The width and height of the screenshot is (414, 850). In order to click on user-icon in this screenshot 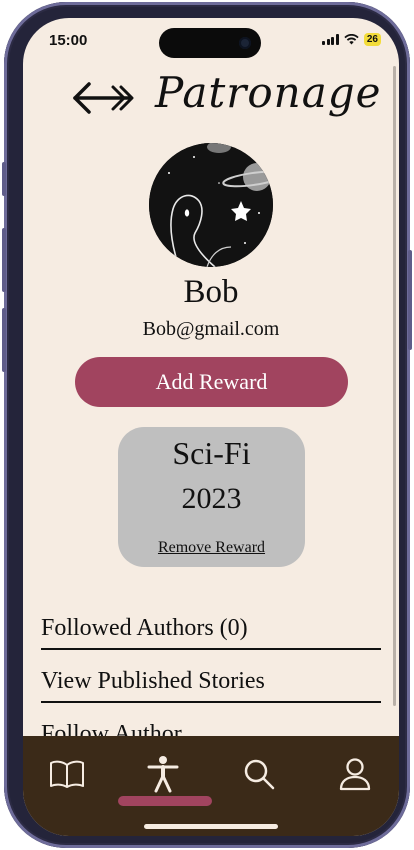, I will do `click(355, 774)`.